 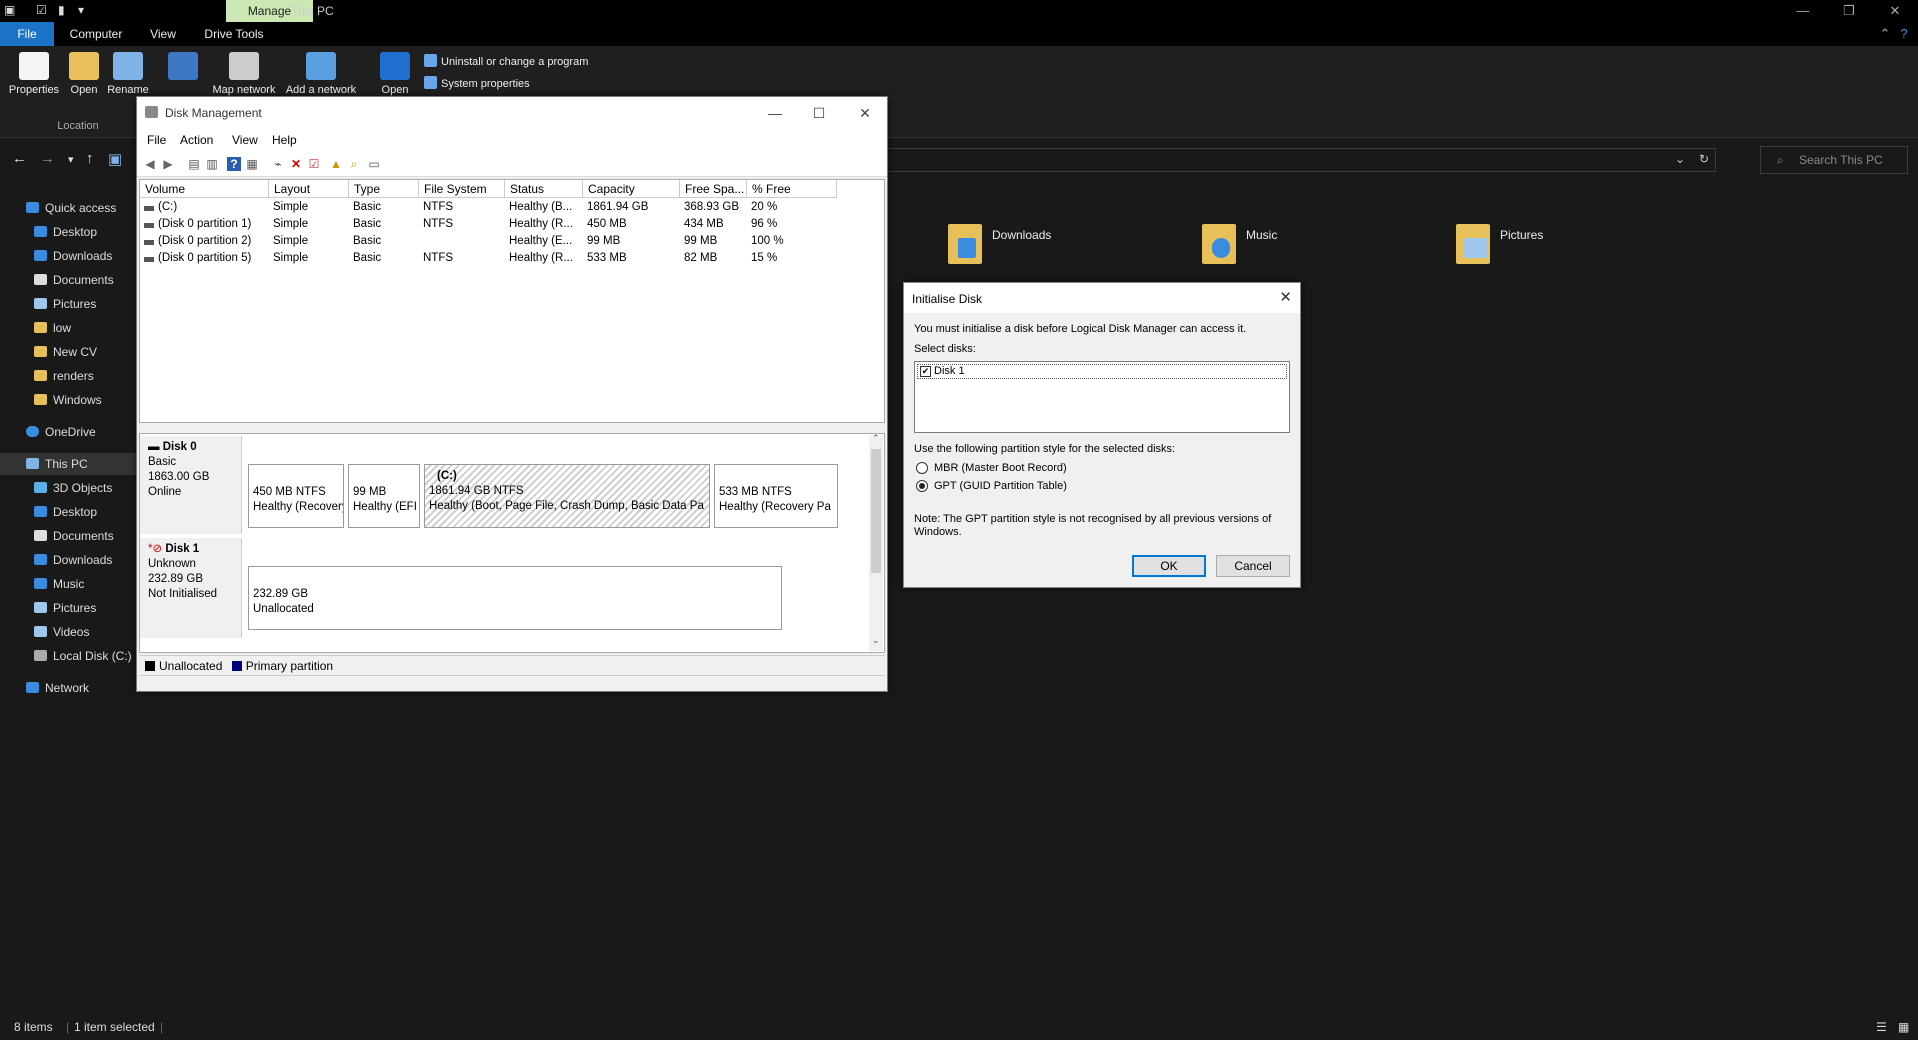 What do you see at coordinates (1169, 566) in the screenshot?
I see `ok-button: OK` at bounding box center [1169, 566].